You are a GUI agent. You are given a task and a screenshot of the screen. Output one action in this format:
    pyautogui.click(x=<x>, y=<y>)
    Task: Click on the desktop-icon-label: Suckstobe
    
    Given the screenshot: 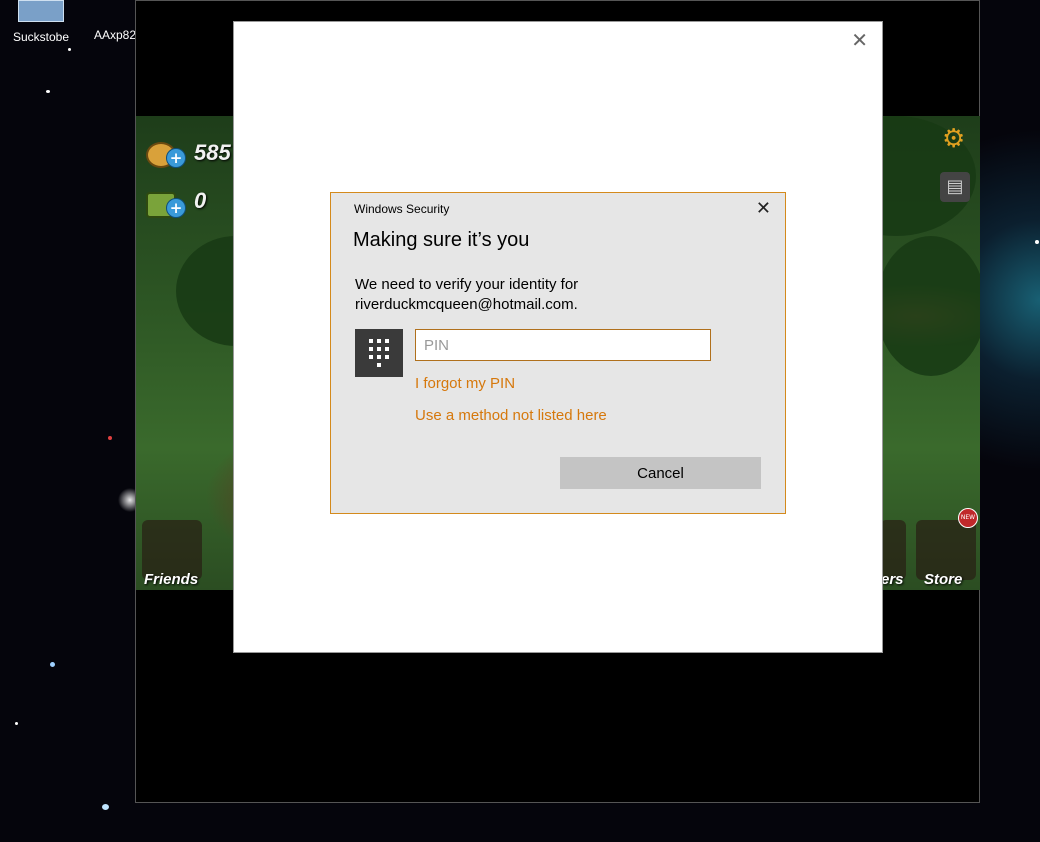 What is the action you would take?
    pyautogui.click(x=41, y=37)
    